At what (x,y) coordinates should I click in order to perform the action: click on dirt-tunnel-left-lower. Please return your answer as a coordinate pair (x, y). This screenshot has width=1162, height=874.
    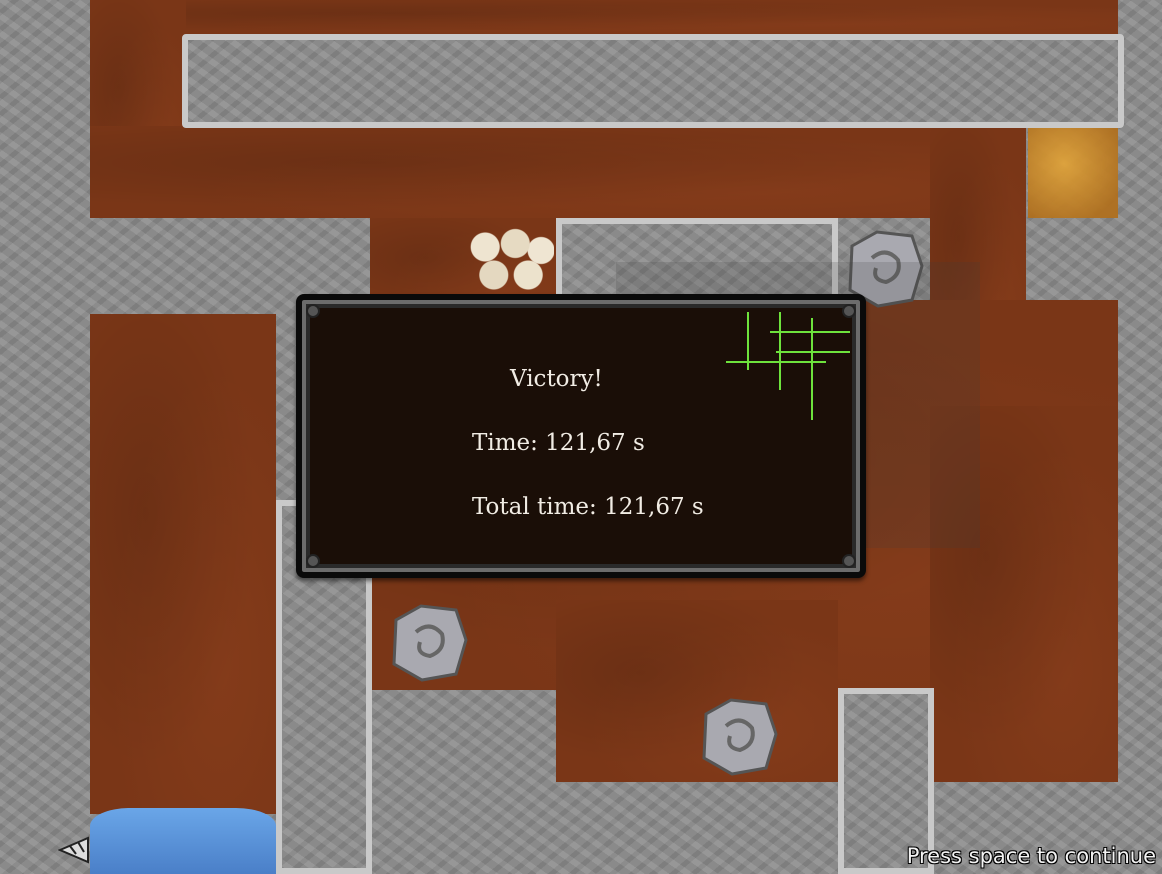
    Looking at the image, I should click on (183, 564).